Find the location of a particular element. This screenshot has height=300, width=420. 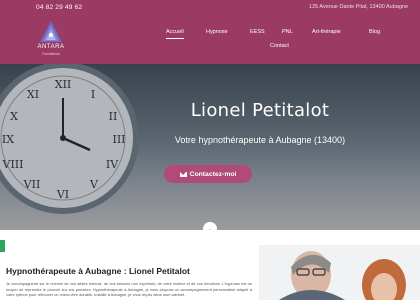

therapist-photo is located at coordinates (339, 272).